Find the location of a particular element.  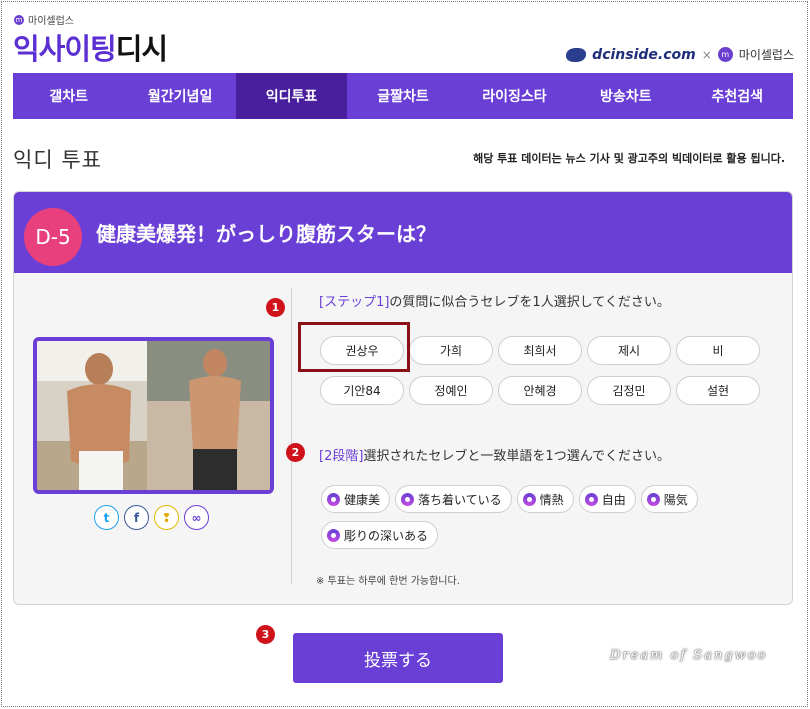

celeb-option: 김정민 is located at coordinates (629, 390).